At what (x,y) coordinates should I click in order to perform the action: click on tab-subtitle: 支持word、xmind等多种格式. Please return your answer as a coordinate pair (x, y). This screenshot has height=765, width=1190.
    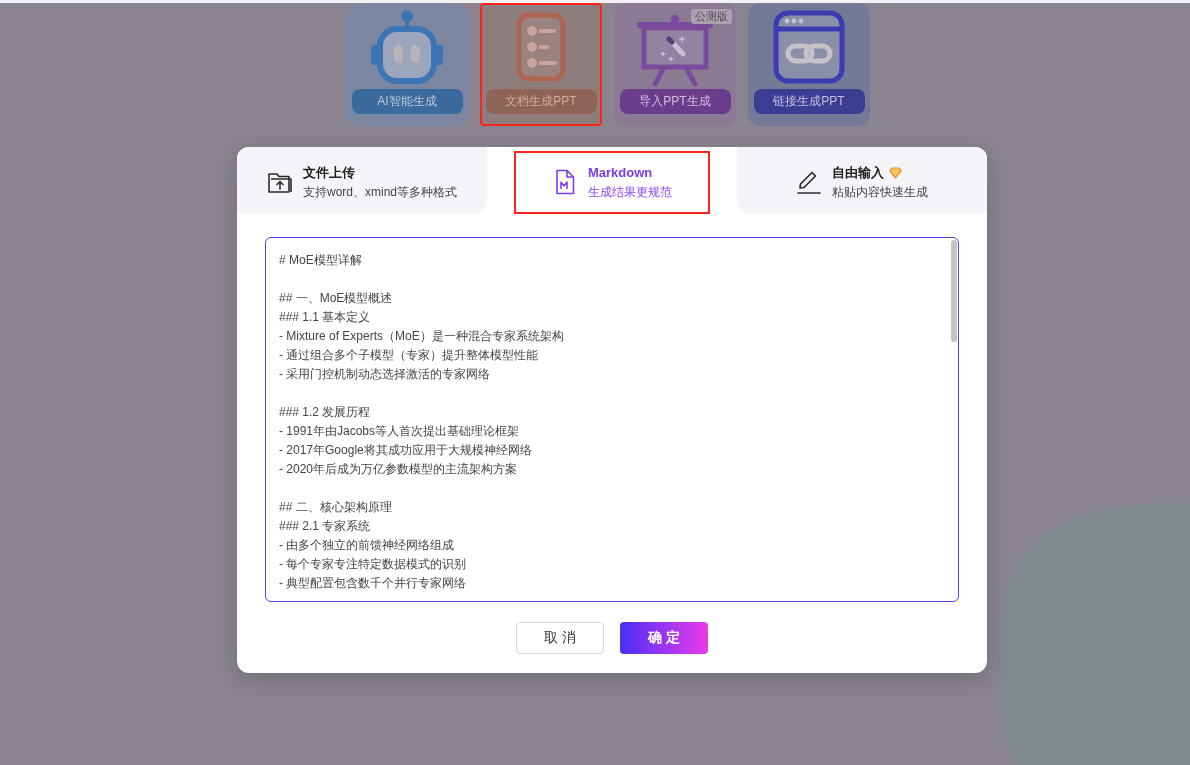
    Looking at the image, I should click on (380, 192).